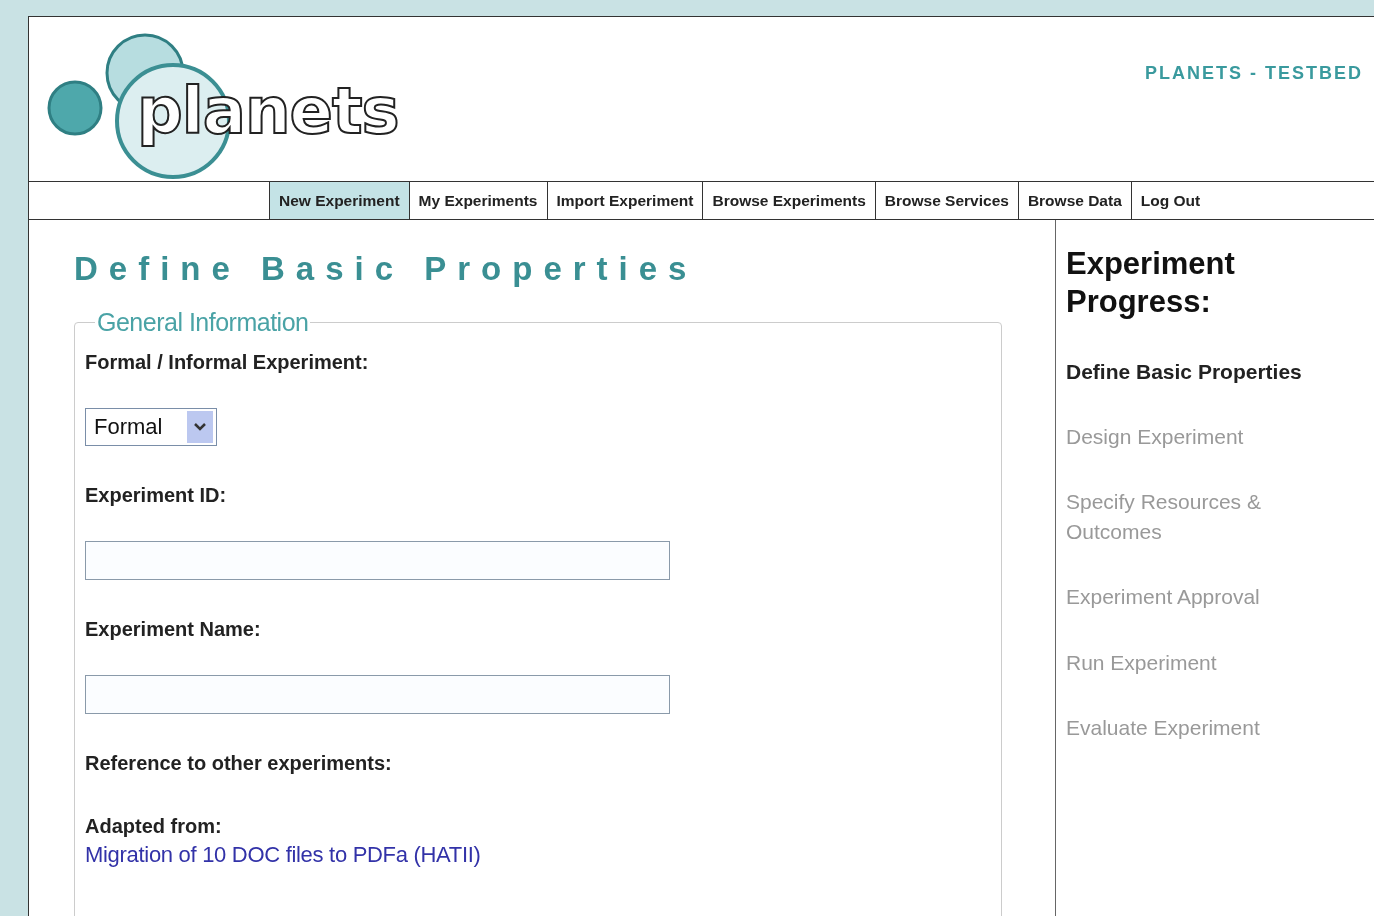 The width and height of the screenshot is (1374, 916). What do you see at coordinates (200, 427) in the screenshot?
I see `chevron-down-icon` at bounding box center [200, 427].